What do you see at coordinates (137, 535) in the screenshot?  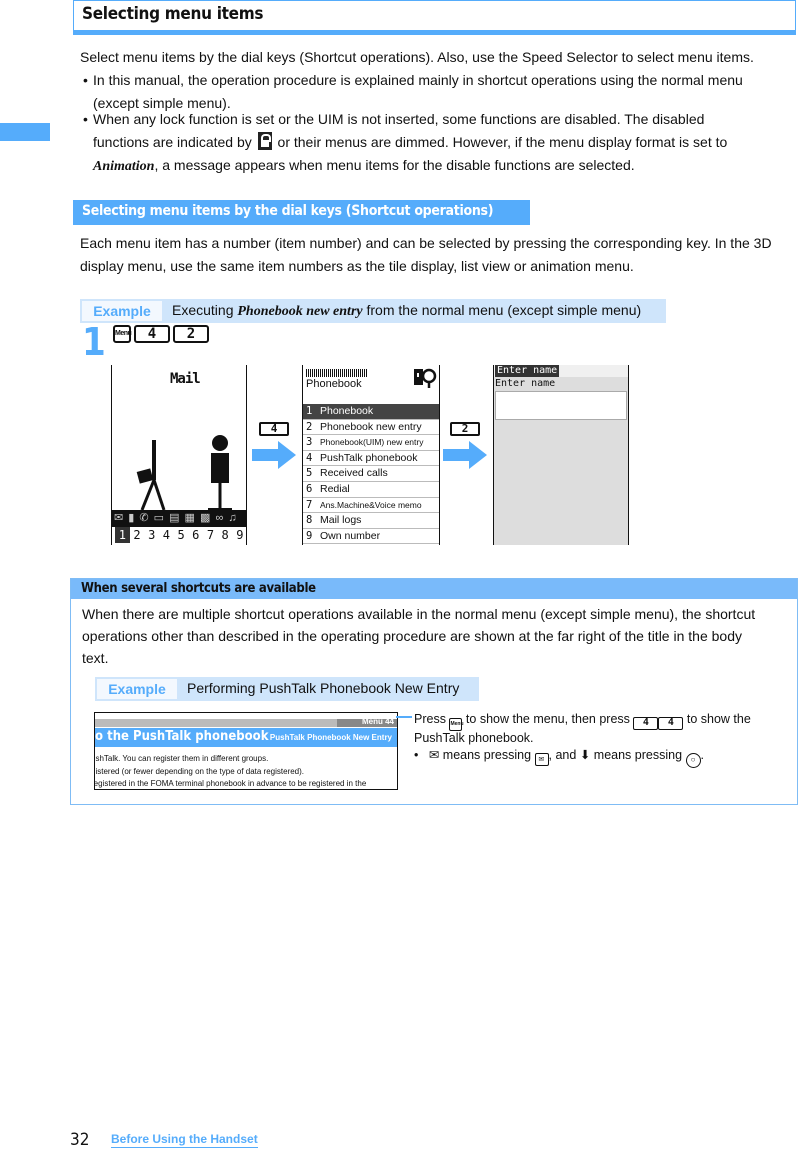 I see `menu-number: 2` at bounding box center [137, 535].